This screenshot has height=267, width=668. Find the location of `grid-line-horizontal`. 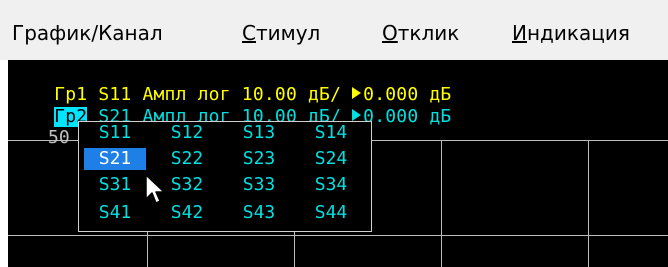

grid-line-horizontal is located at coordinates (338, 235).